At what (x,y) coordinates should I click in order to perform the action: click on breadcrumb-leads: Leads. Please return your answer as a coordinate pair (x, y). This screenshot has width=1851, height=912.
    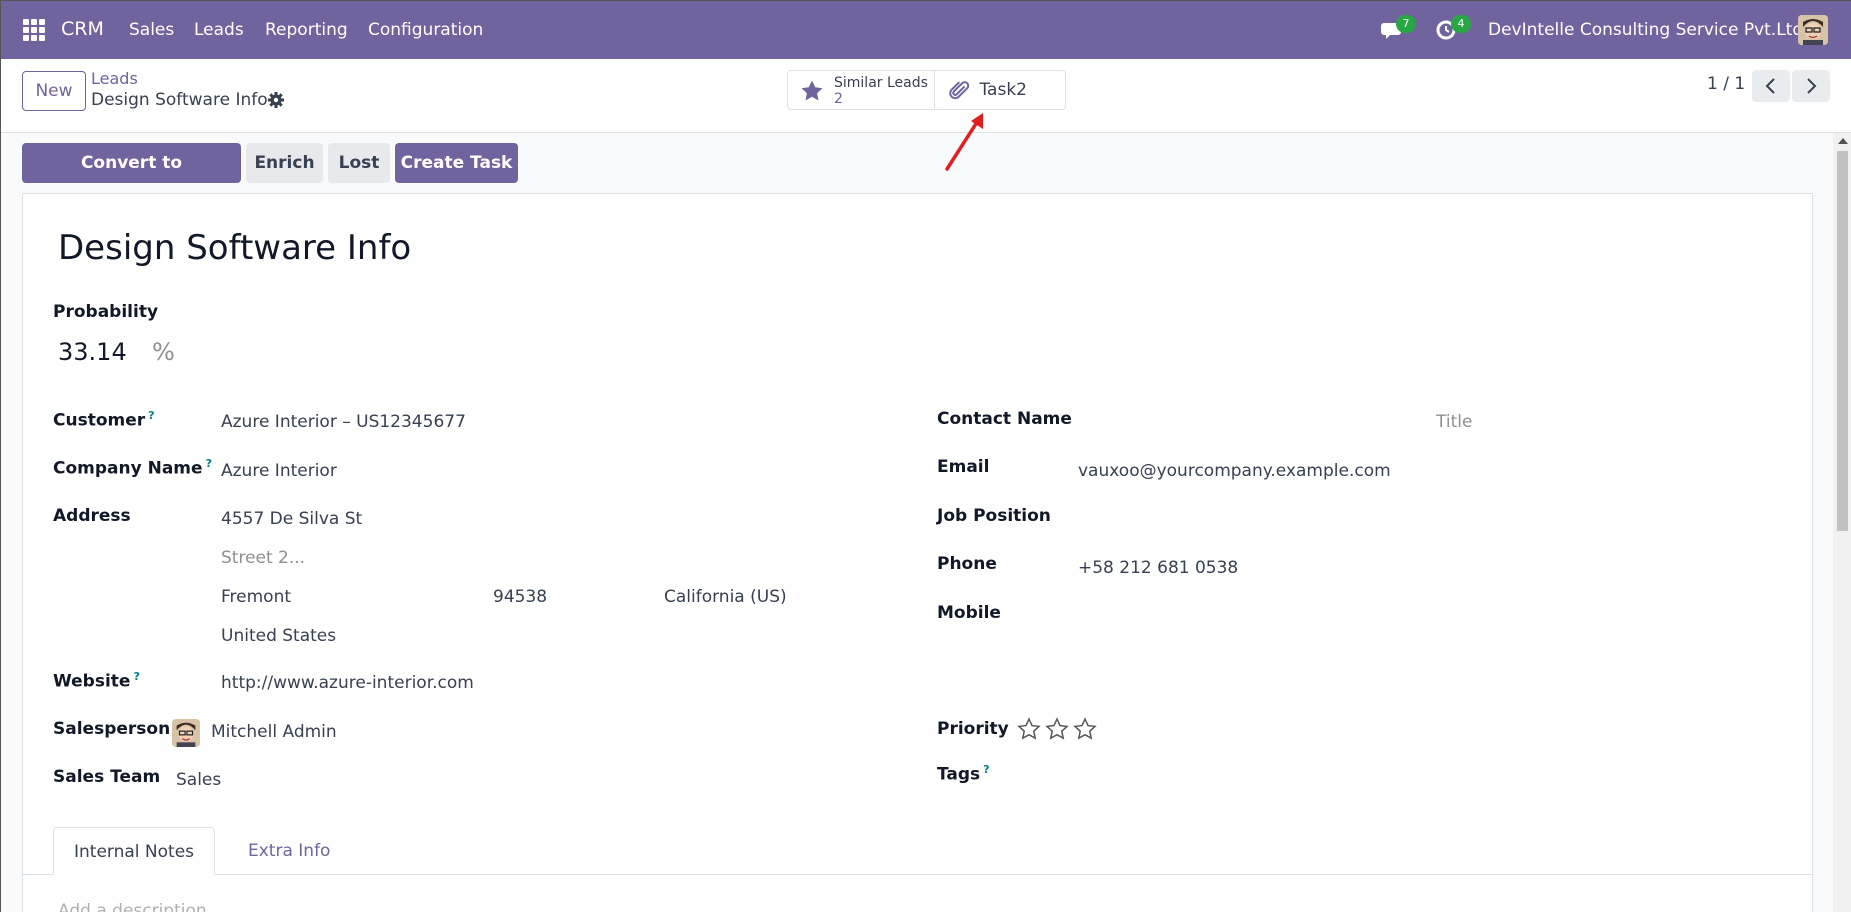
    Looking at the image, I should click on (114, 78).